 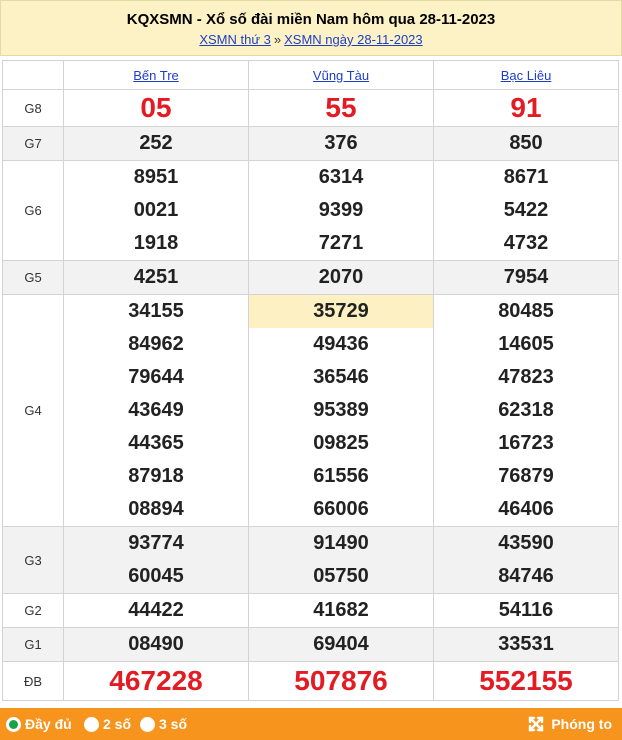 What do you see at coordinates (156, 143) in the screenshot?
I see `prize-number: 252` at bounding box center [156, 143].